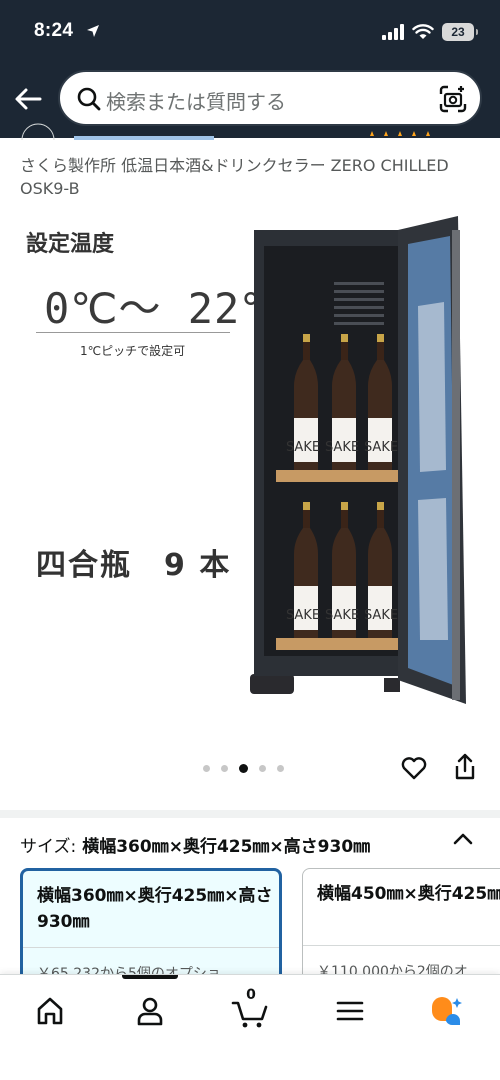 The height and width of the screenshot is (1080, 500). I want to click on home-icon, so click(50, 1011).